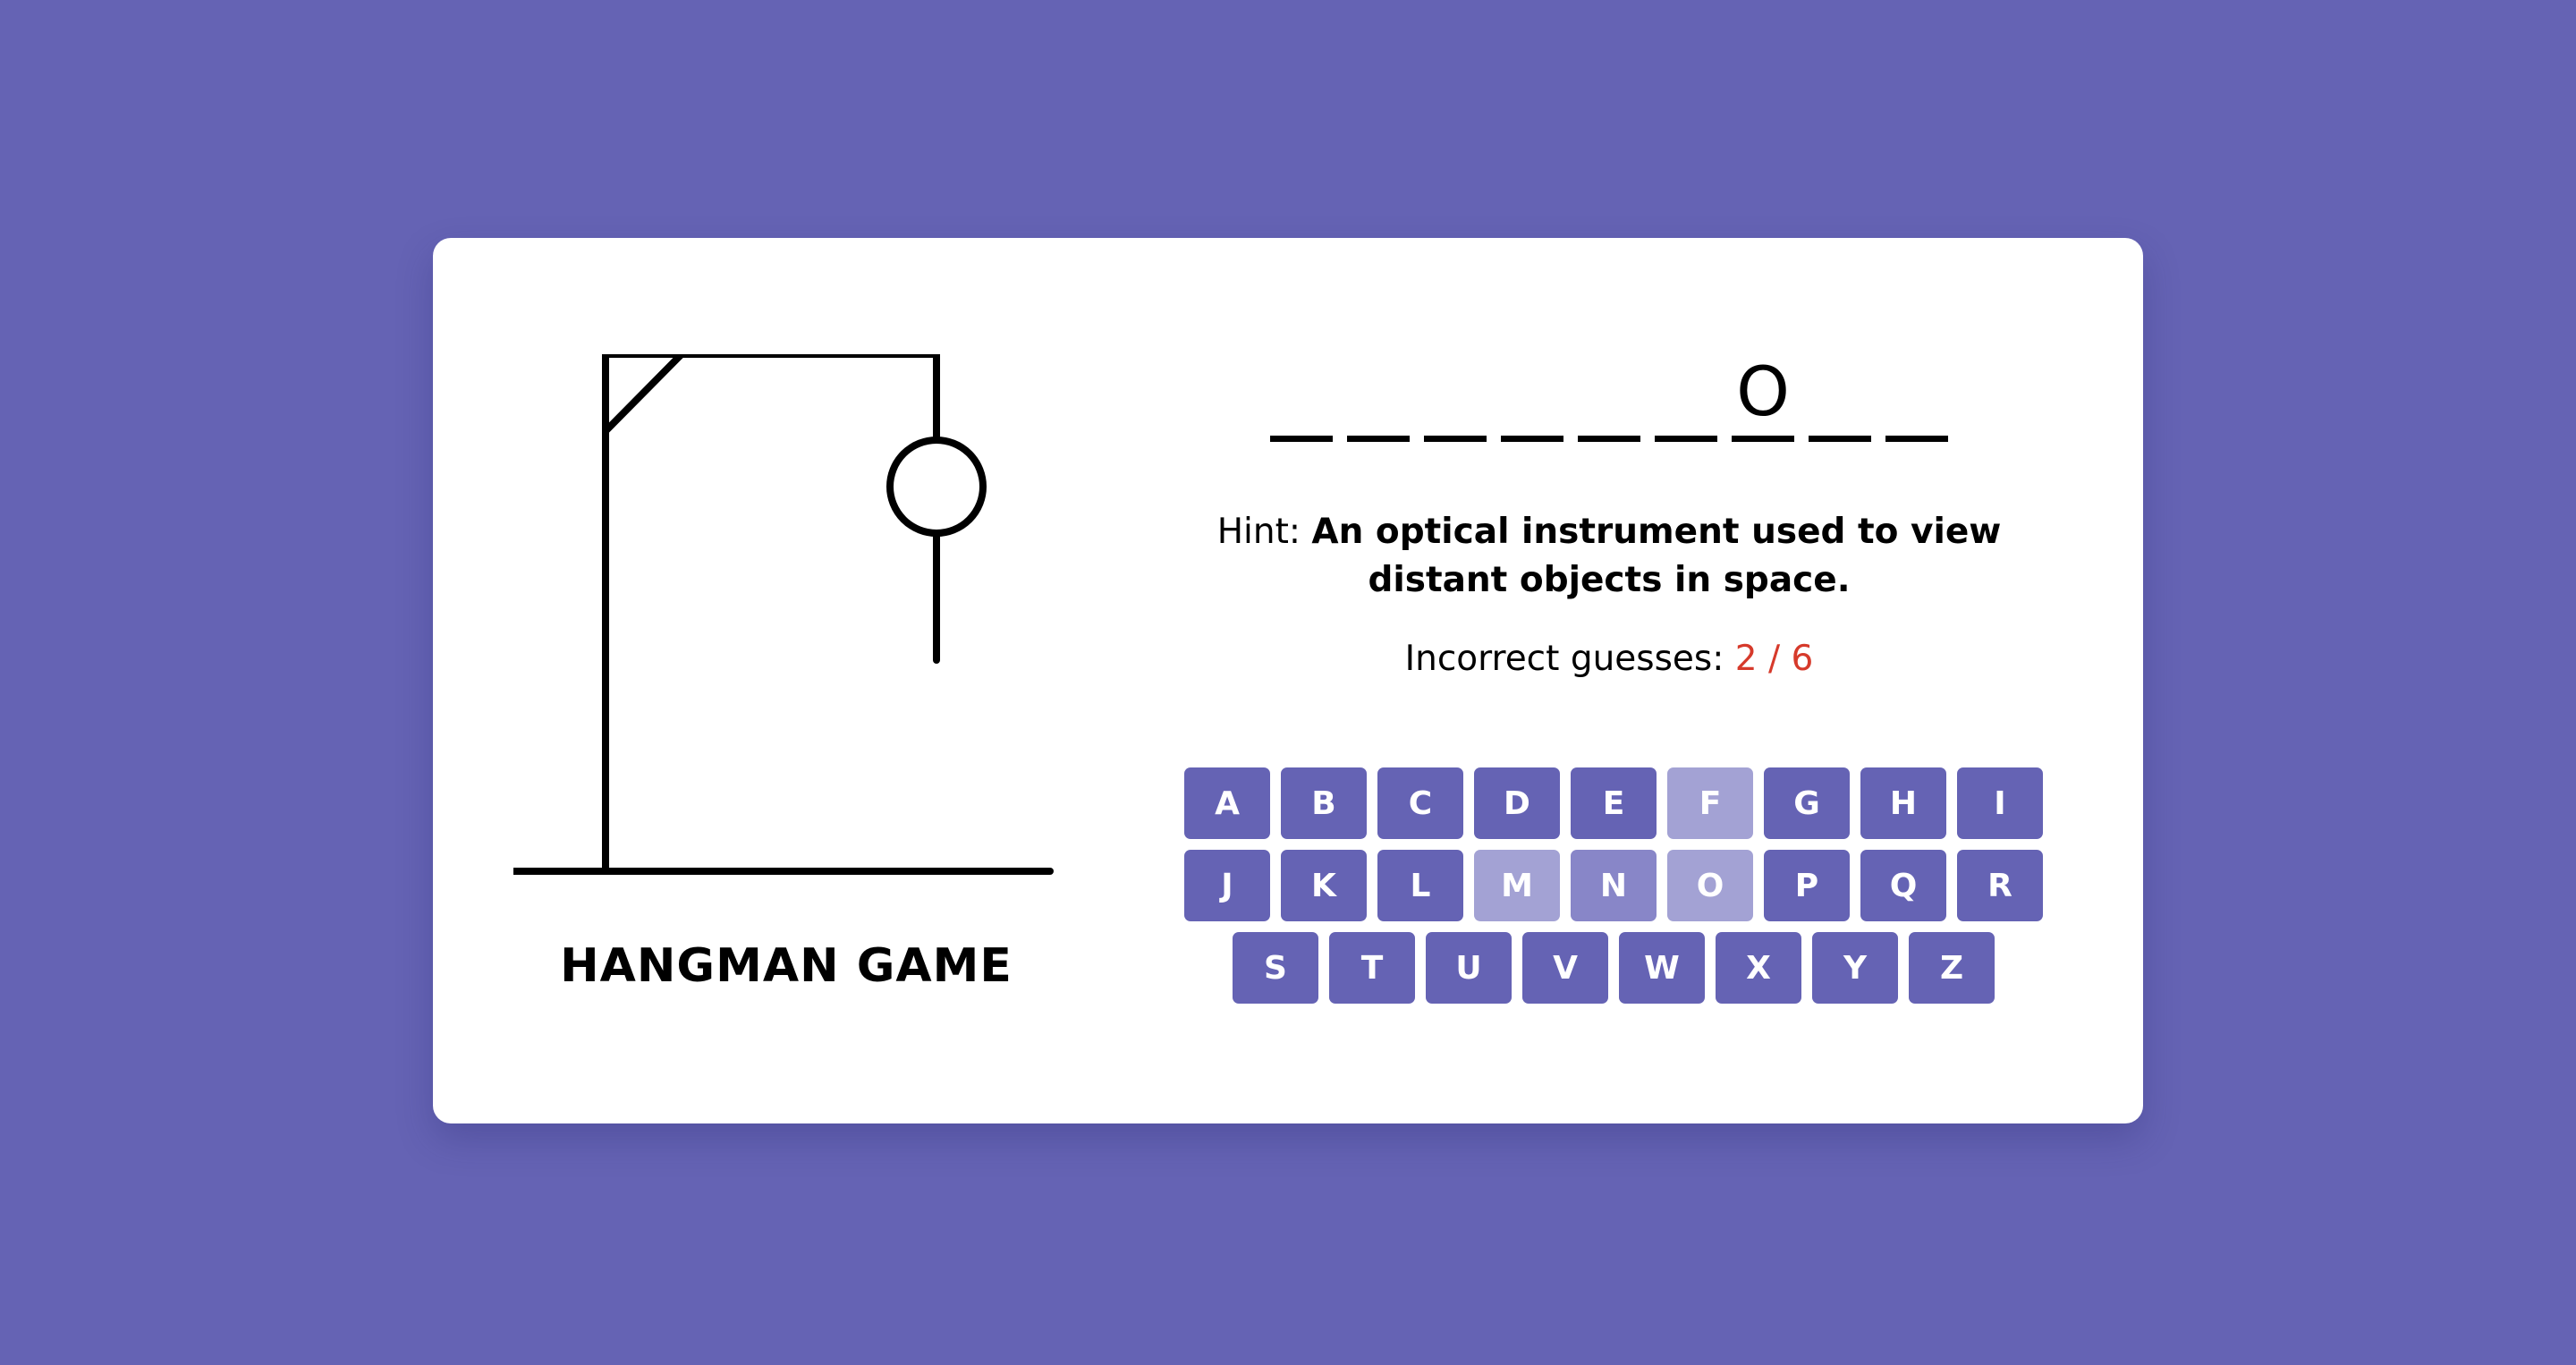 The height and width of the screenshot is (1365, 2576). Describe the element at coordinates (1227, 885) in the screenshot. I see `key-j: J` at that location.